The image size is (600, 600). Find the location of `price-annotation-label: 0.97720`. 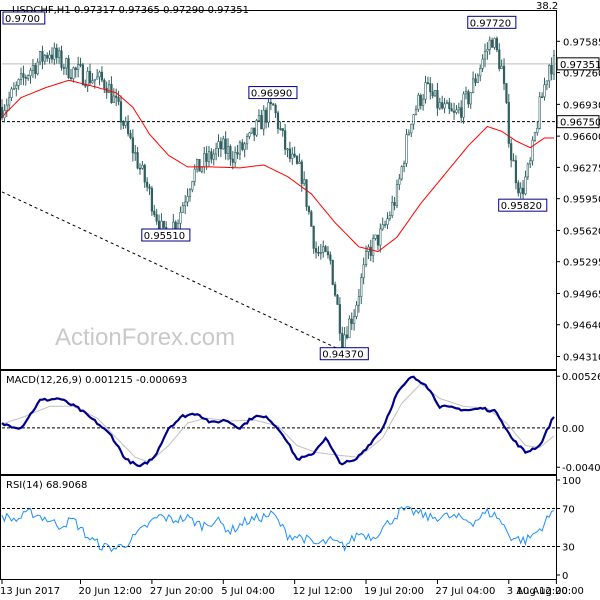

price-annotation-label: 0.97720 is located at coordinates (490, 23).